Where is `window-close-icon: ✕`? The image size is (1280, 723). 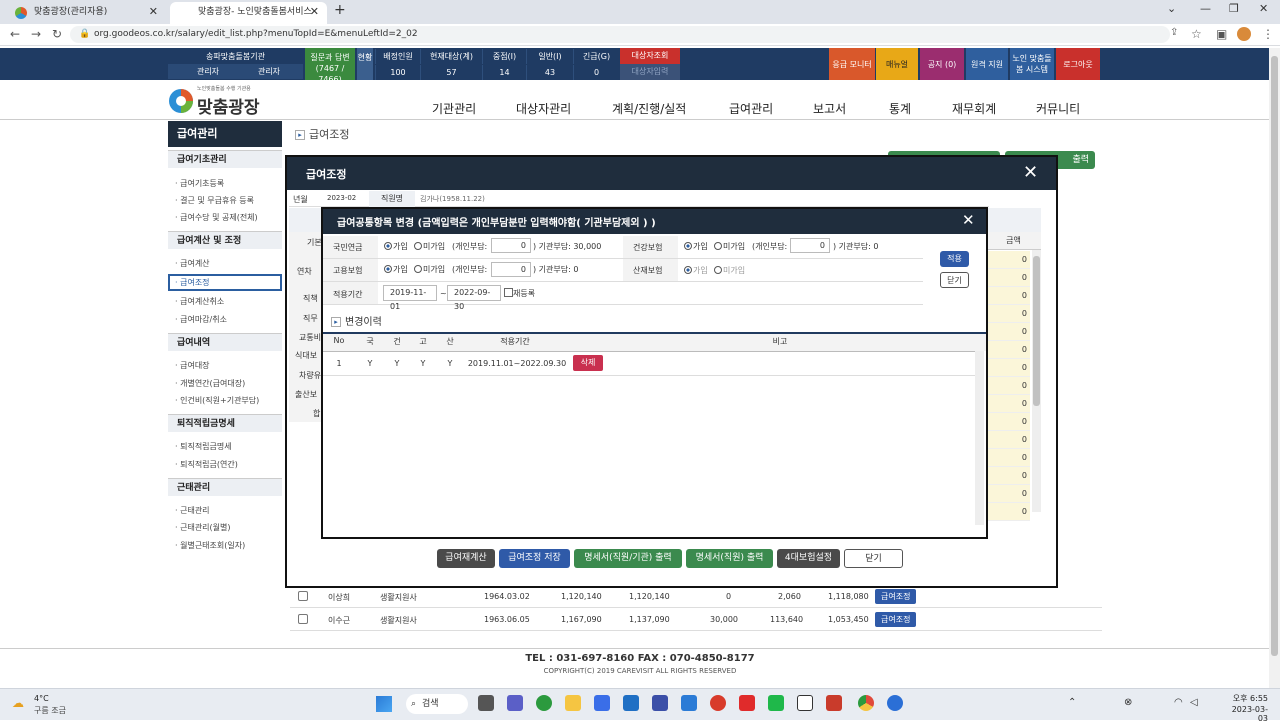 window-close-icon: ✕ is located at coordinates (1263, 8).